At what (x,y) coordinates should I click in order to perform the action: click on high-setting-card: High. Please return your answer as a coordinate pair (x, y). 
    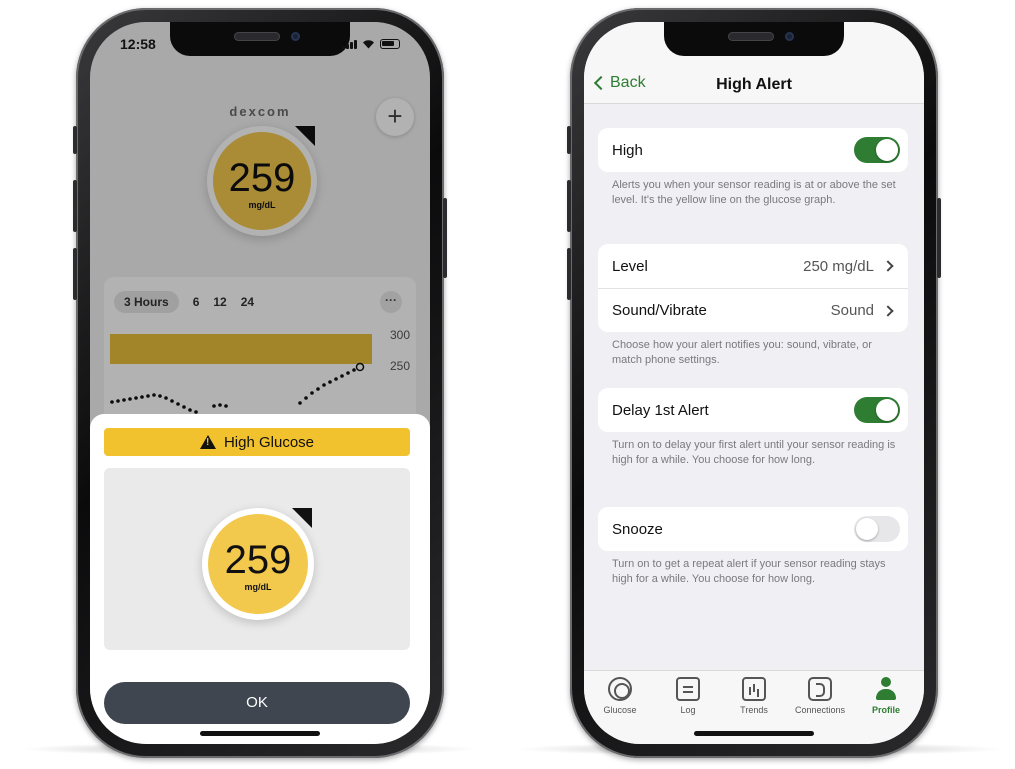
    Looking at the image, I should click on (753, 150).